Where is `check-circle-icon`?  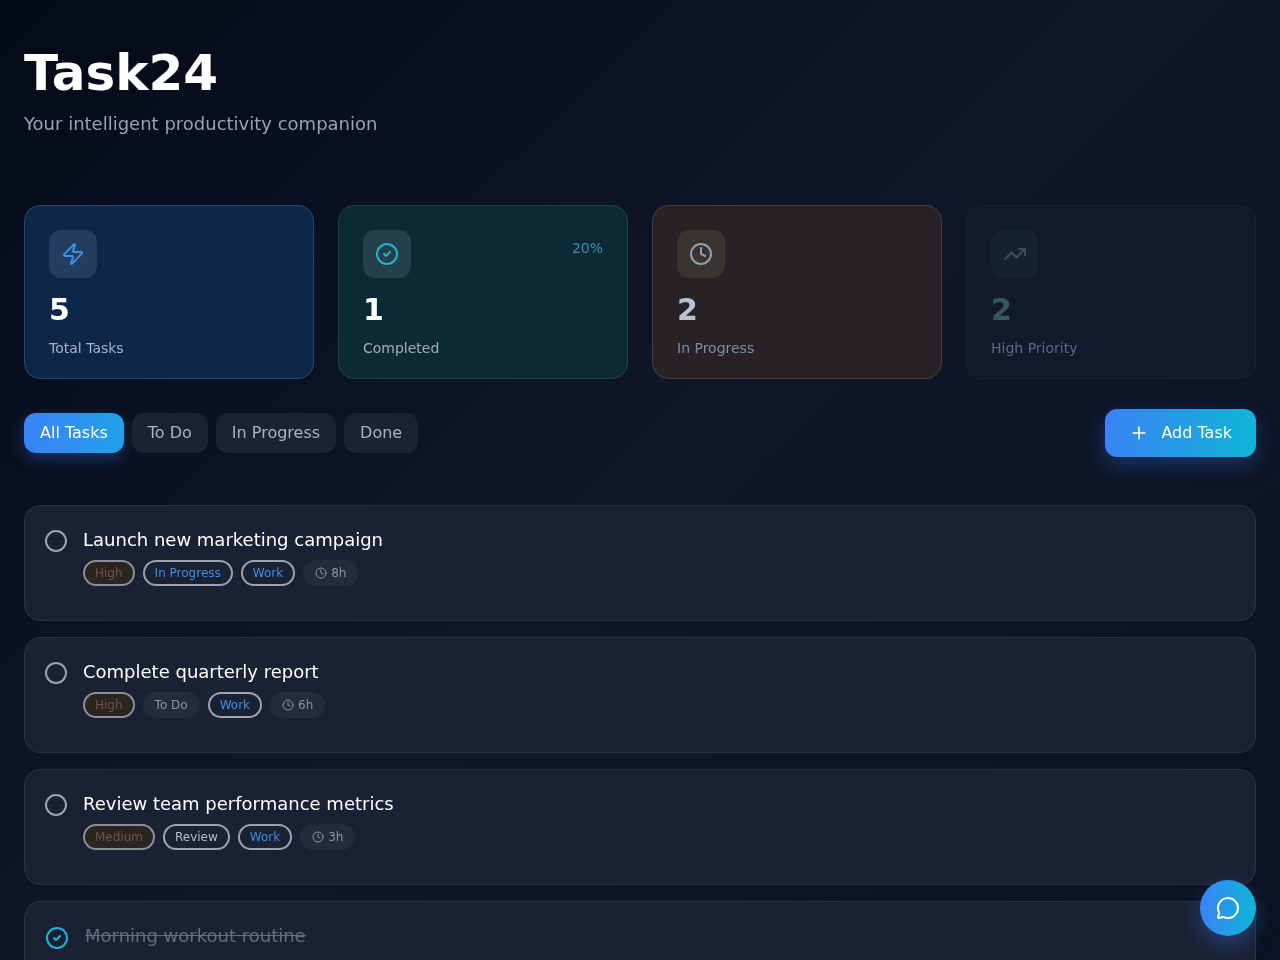 check-circle-icon is located at coordinates (387, 254).